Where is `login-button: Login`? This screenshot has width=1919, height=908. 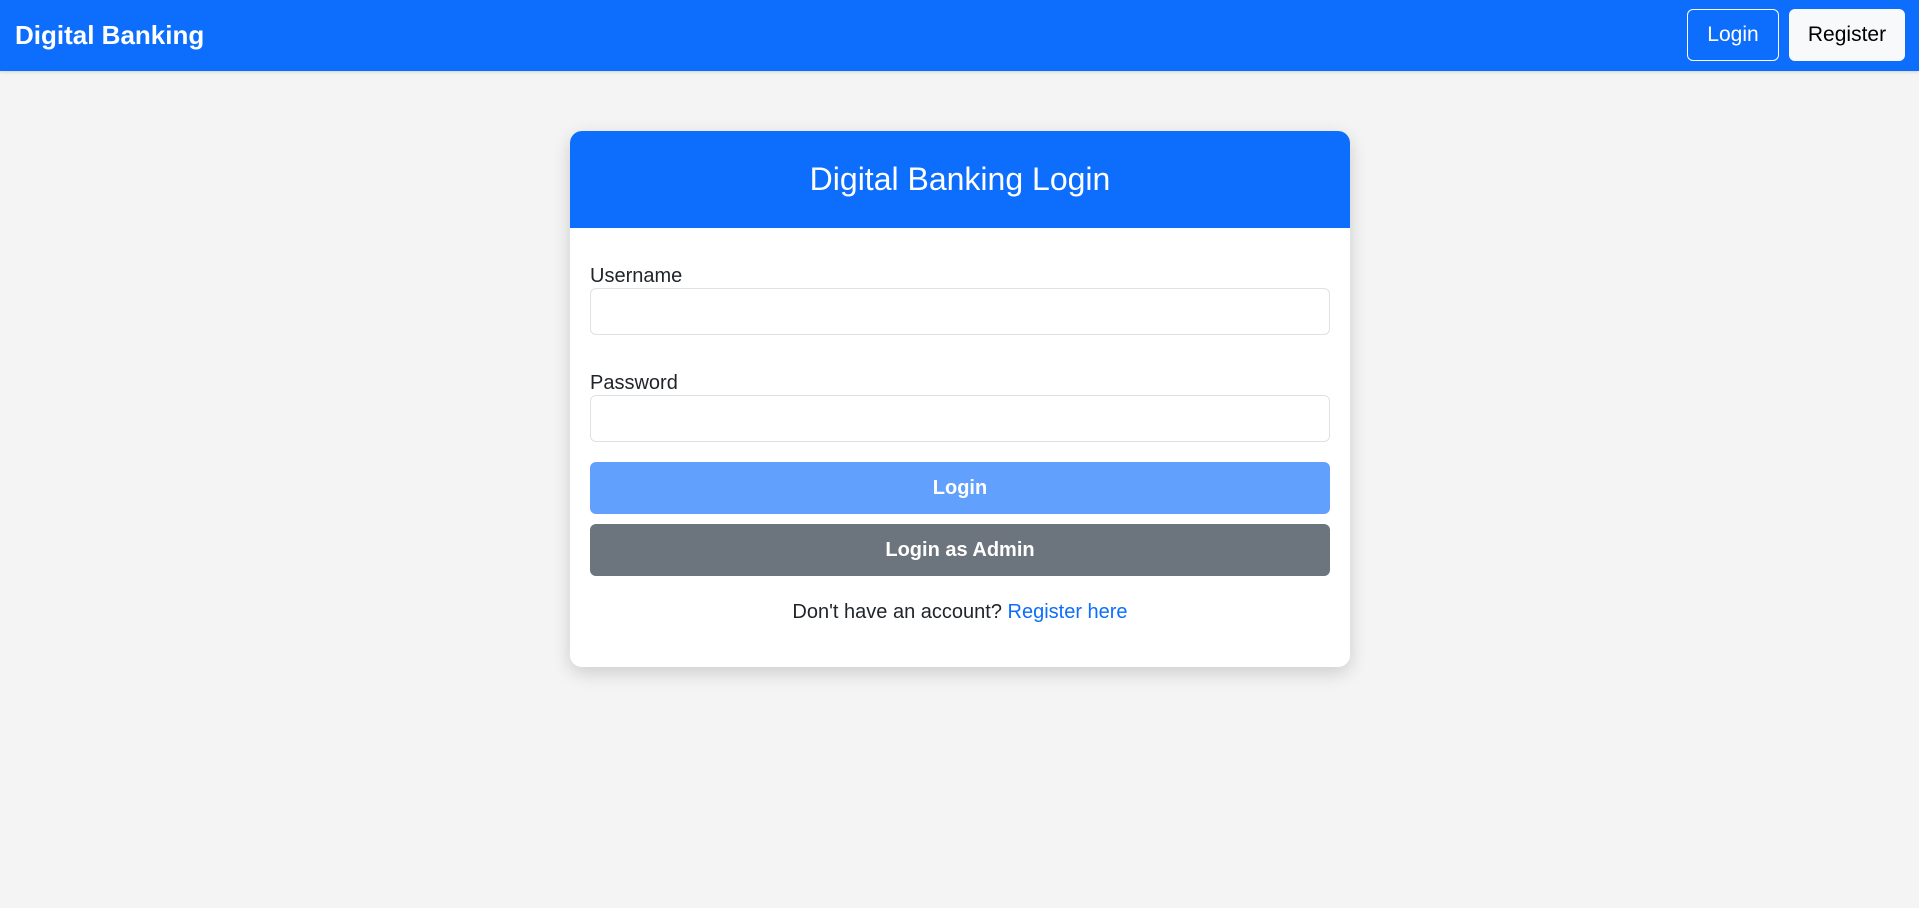 login-button: Login is located at coordinates (960, 488).